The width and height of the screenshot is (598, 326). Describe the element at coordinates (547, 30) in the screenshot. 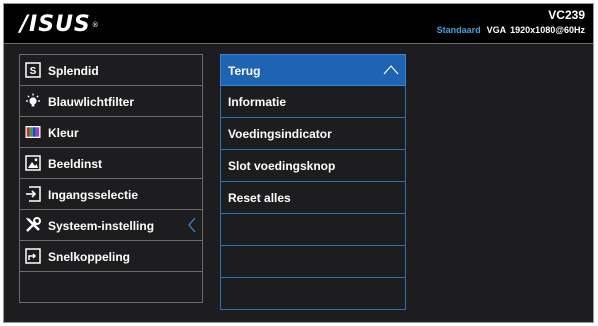

I see `resolution: 1920x1080@60Hz` at that location.